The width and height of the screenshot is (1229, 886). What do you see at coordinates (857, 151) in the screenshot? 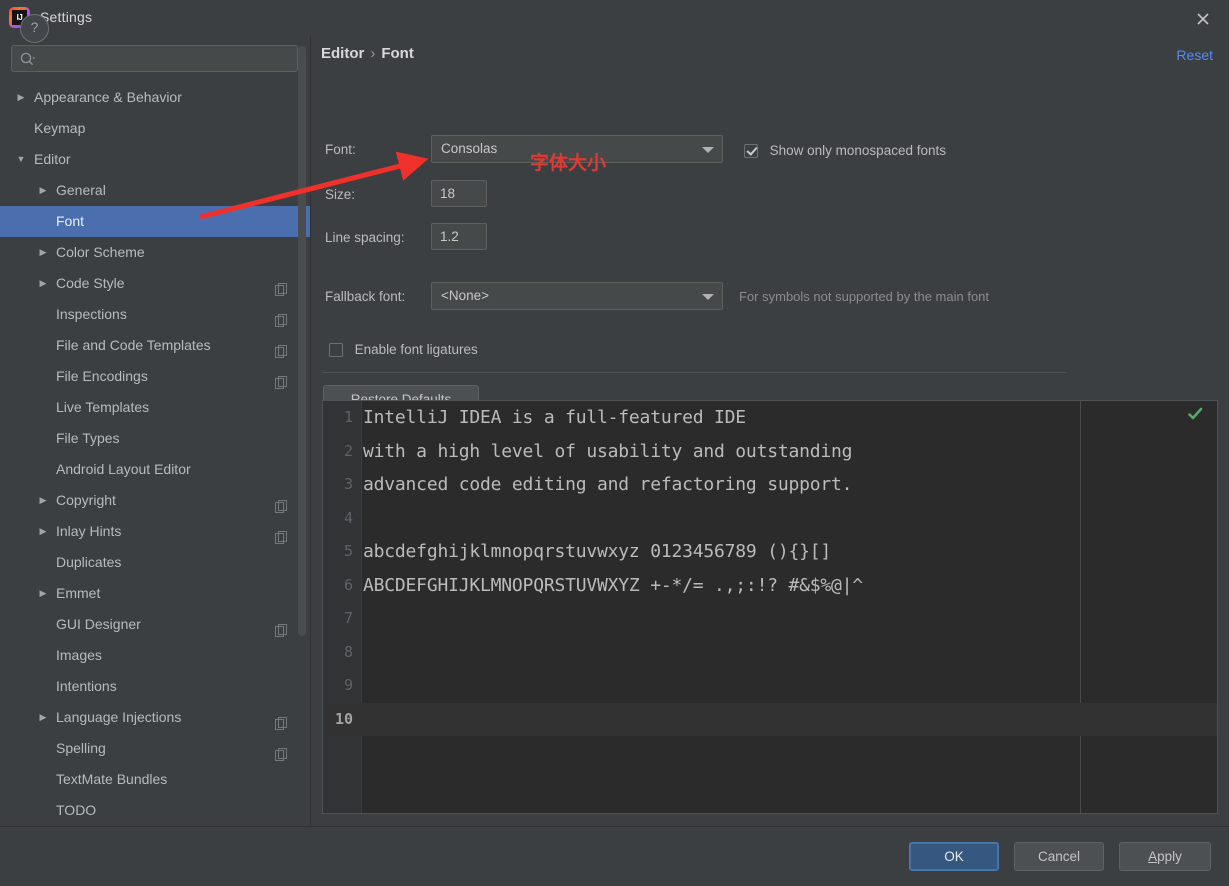
I see `show-monospaced-label: Show only monospaced fonts` at bounding box center [857, 151].